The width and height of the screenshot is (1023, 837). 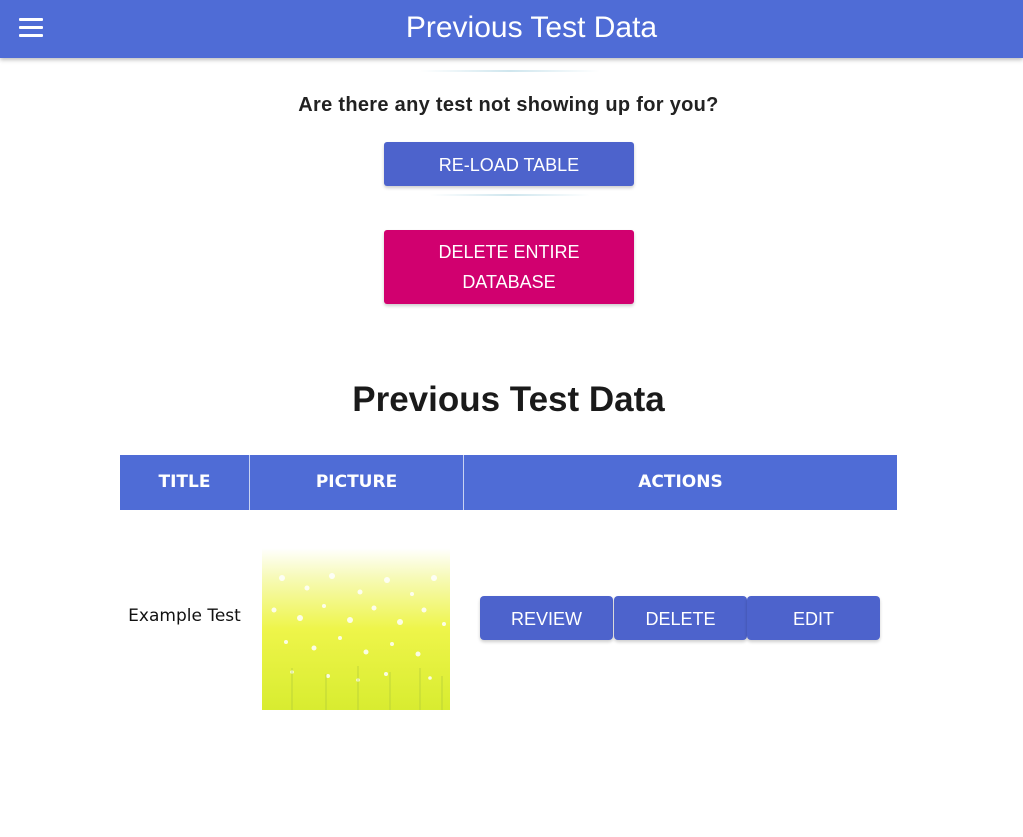 I want to click on row-title-cell: Example Test, so click(x=184, y=616).